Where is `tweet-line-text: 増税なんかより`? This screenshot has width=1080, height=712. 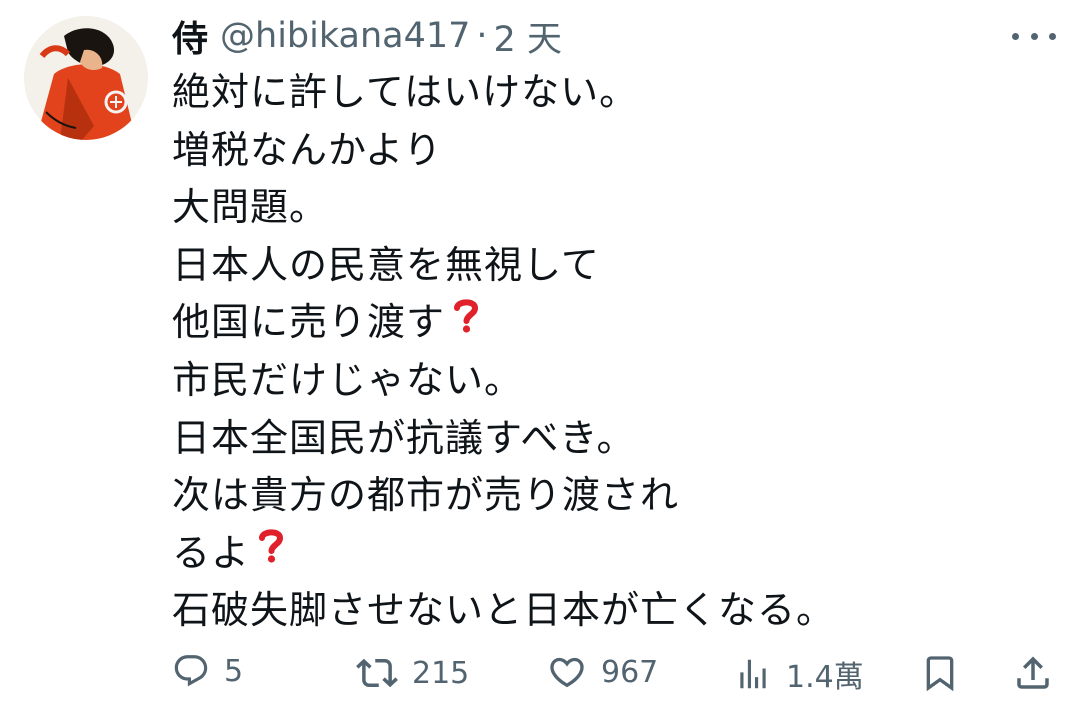
tweet-line-text: 増税なんかより is located at coordinates (307, 149).